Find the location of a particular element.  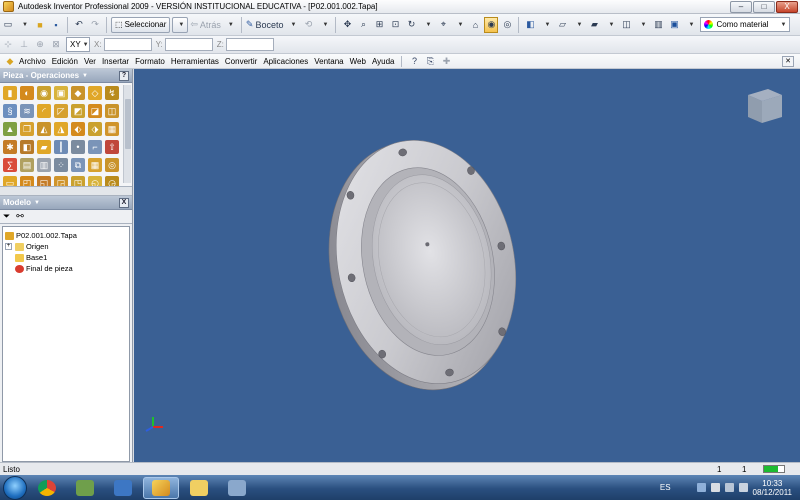

minimize-button: – is located at coordinates (741, 7).